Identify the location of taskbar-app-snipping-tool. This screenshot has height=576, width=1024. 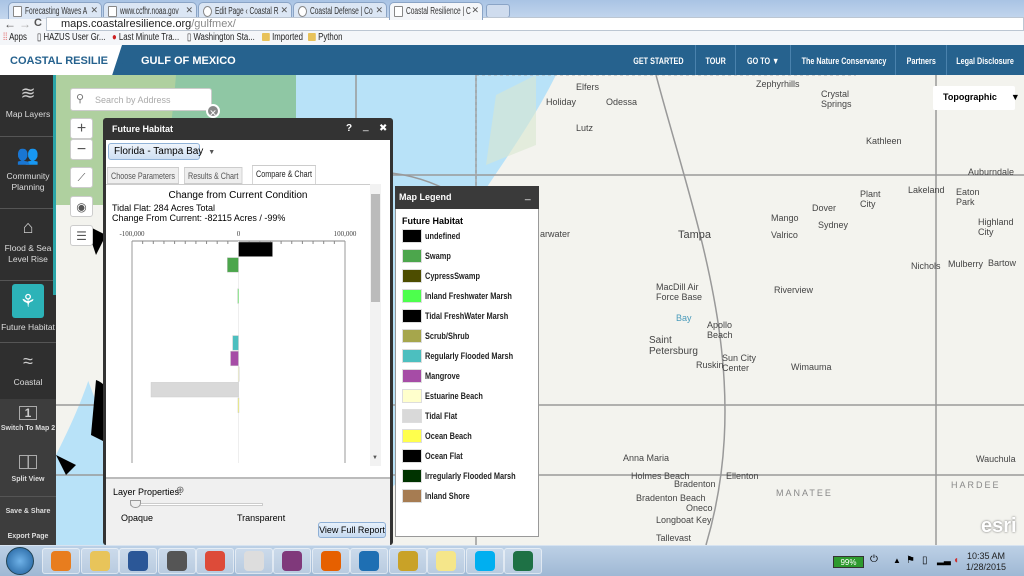
(253, 561).